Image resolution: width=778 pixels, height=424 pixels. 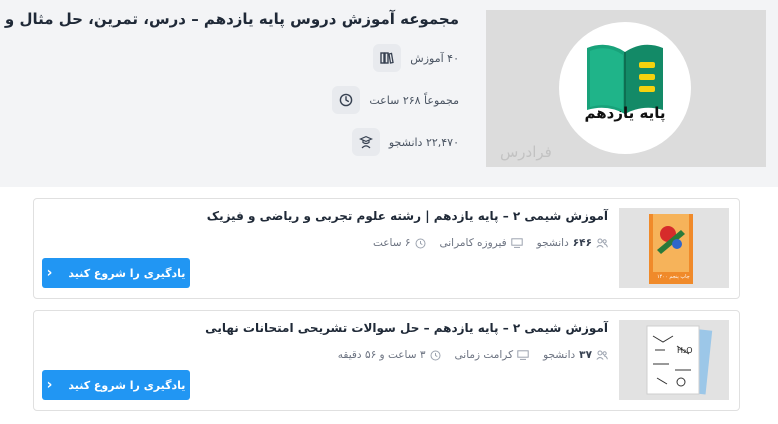 I want to click on course-students: ۶۴۶ دانشجو, so click(x=572, y=243).